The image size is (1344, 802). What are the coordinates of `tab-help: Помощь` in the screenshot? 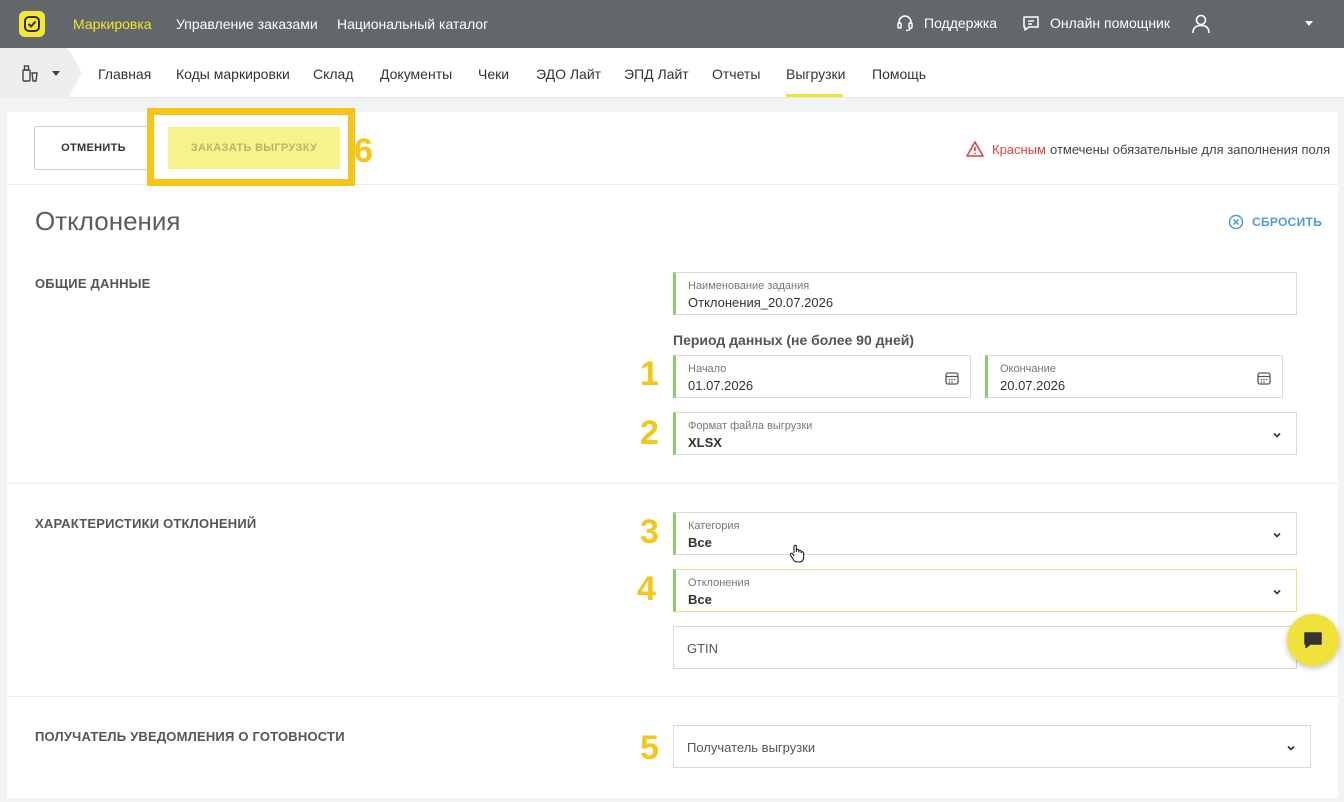 It's located at (899, 74).